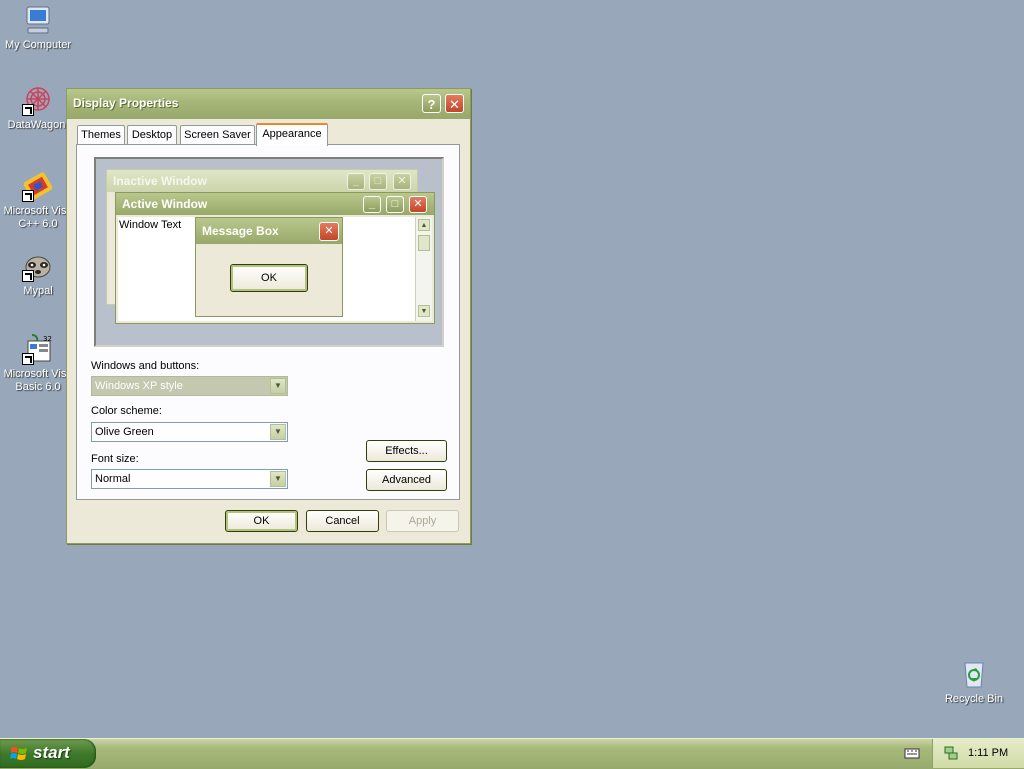  What do you see at coordinates (189, 479) in the screenshot?
I see `font-size-select: Normal ▼` at bounding box center [189, 479].